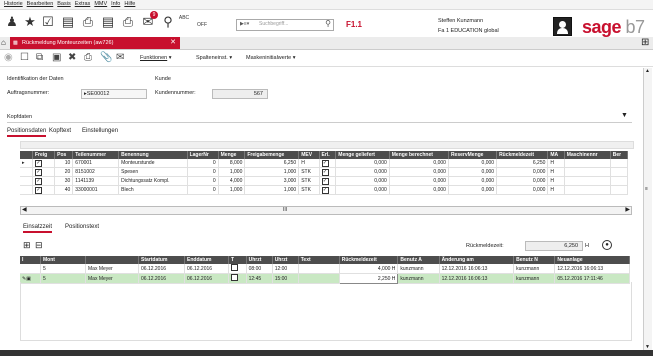 This screenshot has width=653, height=356. I want to click on col-rueckmeldezeit-2: Rückmeldezeit, so click(369, 260).